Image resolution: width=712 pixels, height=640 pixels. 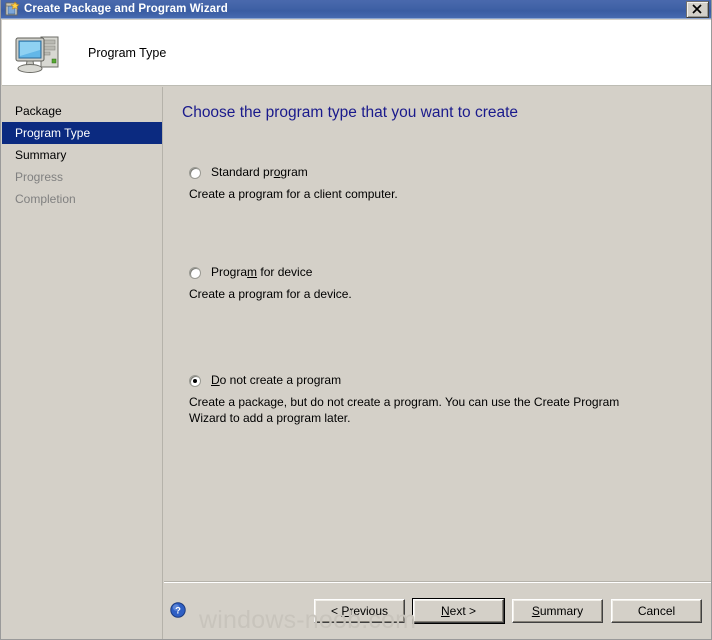 What do you see at coordinates (356, 53) in the screenshot?
I see `wizard-header: Program Type` at bounding box center [356, 53].